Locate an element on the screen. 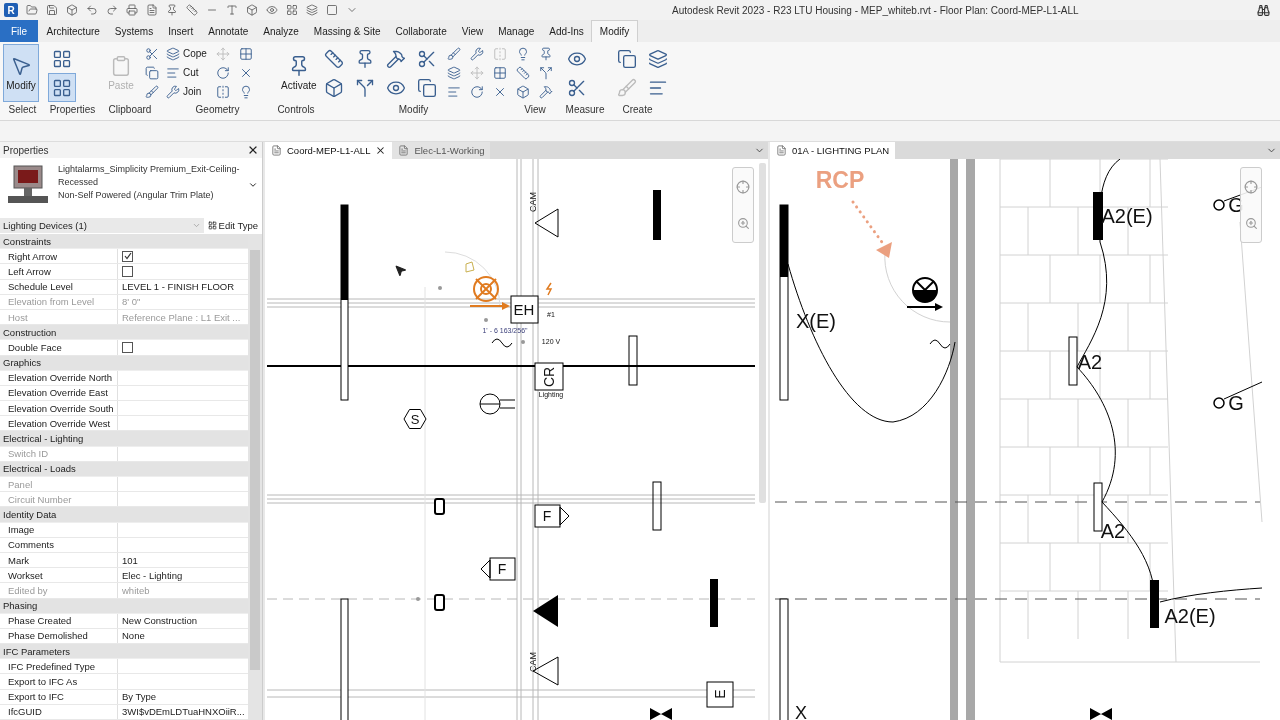 This screenshot has width=1280, height=720. section-header: IFC Parameters is located at coordinates (124, 652).